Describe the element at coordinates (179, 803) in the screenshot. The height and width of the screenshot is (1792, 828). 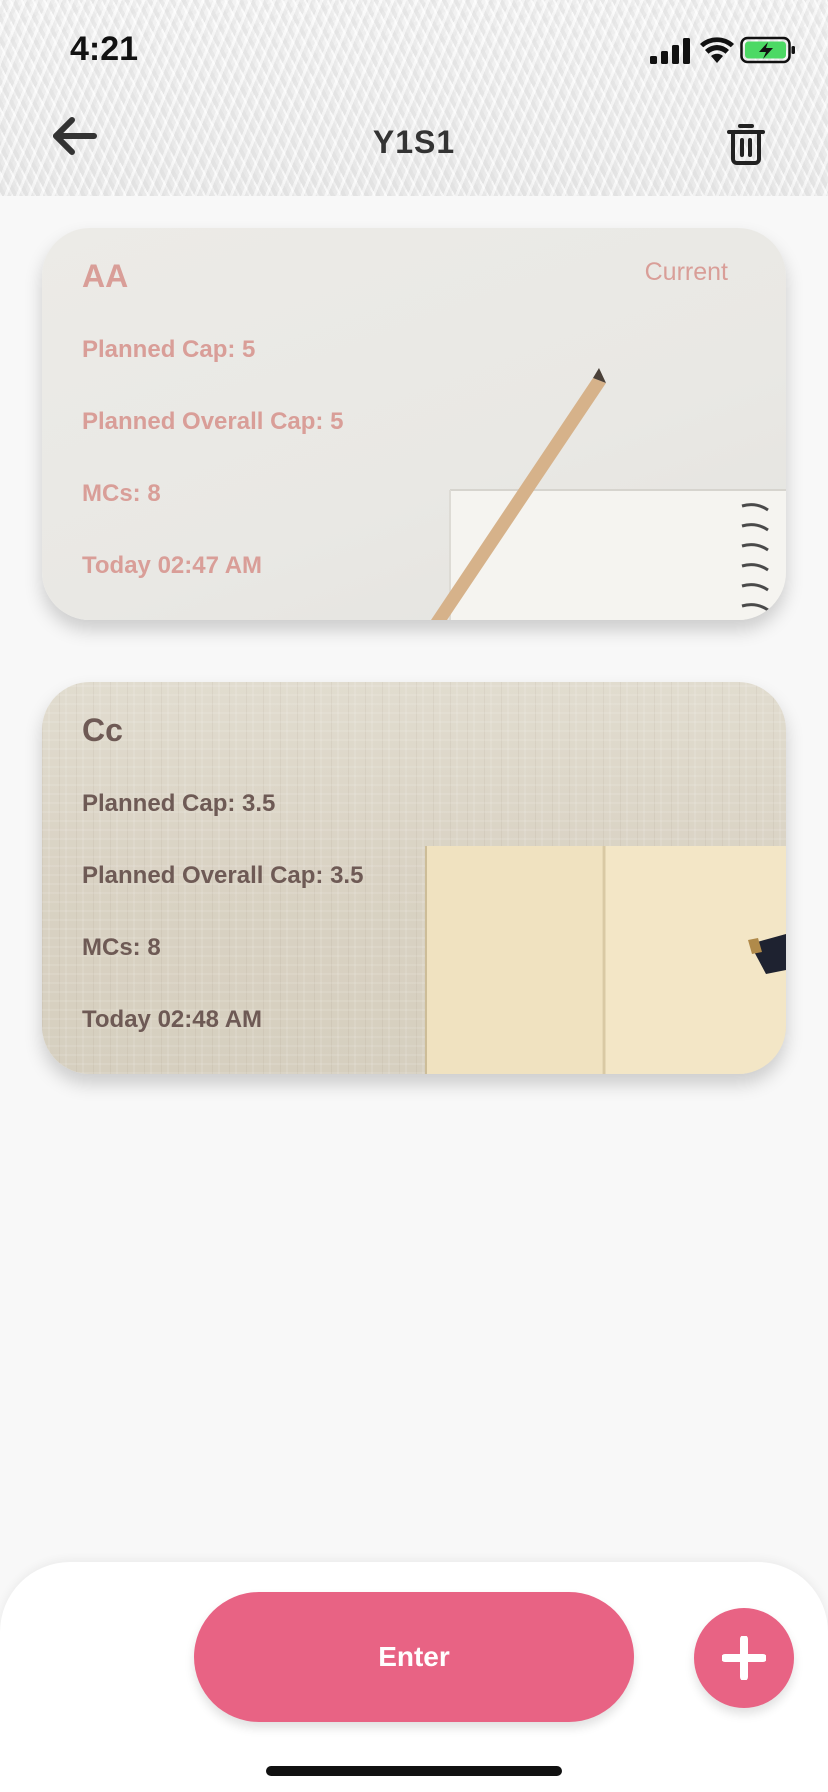
I see `planned-cap: Planned Cap: 3.5` at that location.